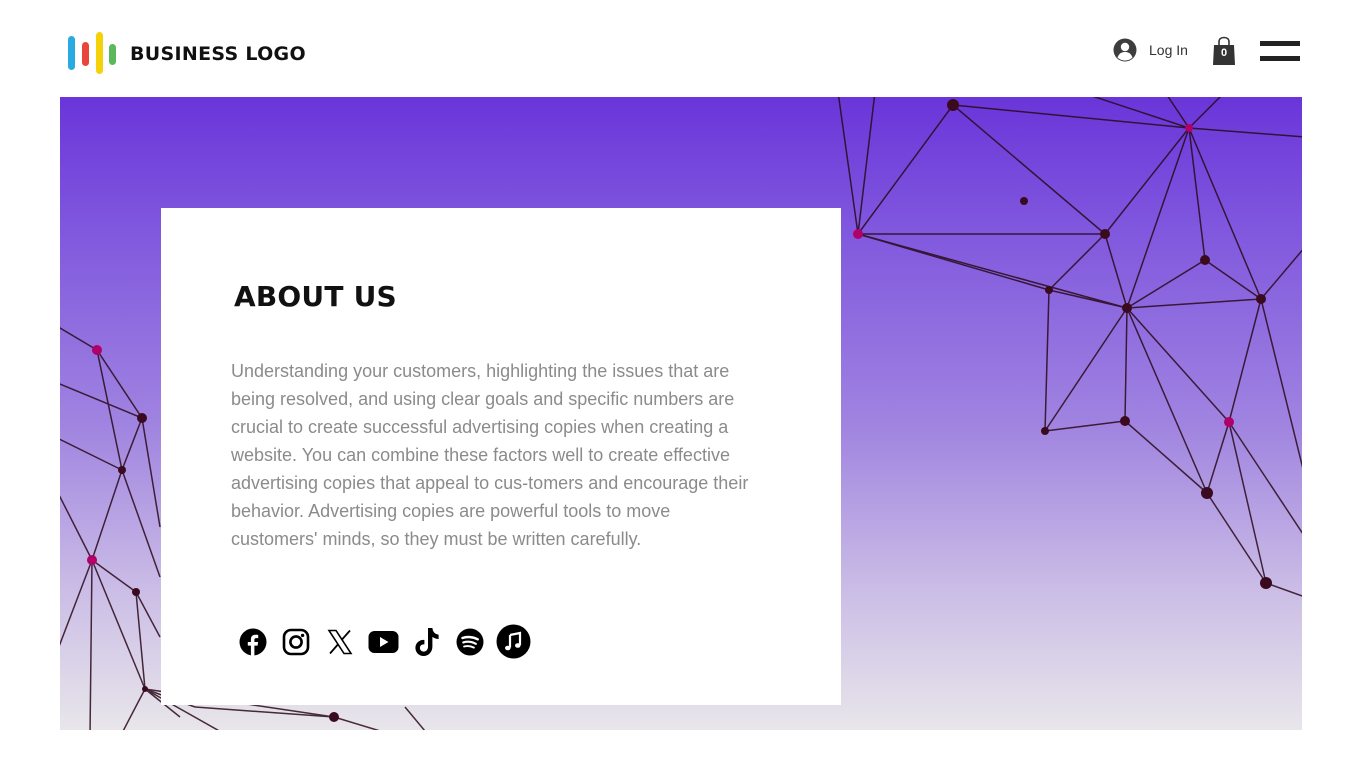  I want to click on cart-count: 0, so click(1224, 53).